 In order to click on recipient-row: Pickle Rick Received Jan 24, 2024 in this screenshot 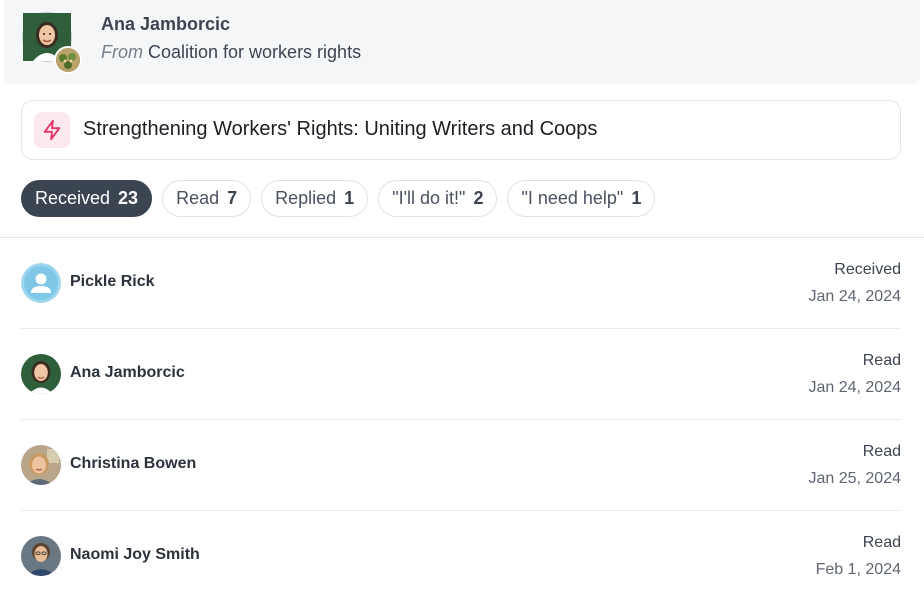, I will do `click(461, 283)`.